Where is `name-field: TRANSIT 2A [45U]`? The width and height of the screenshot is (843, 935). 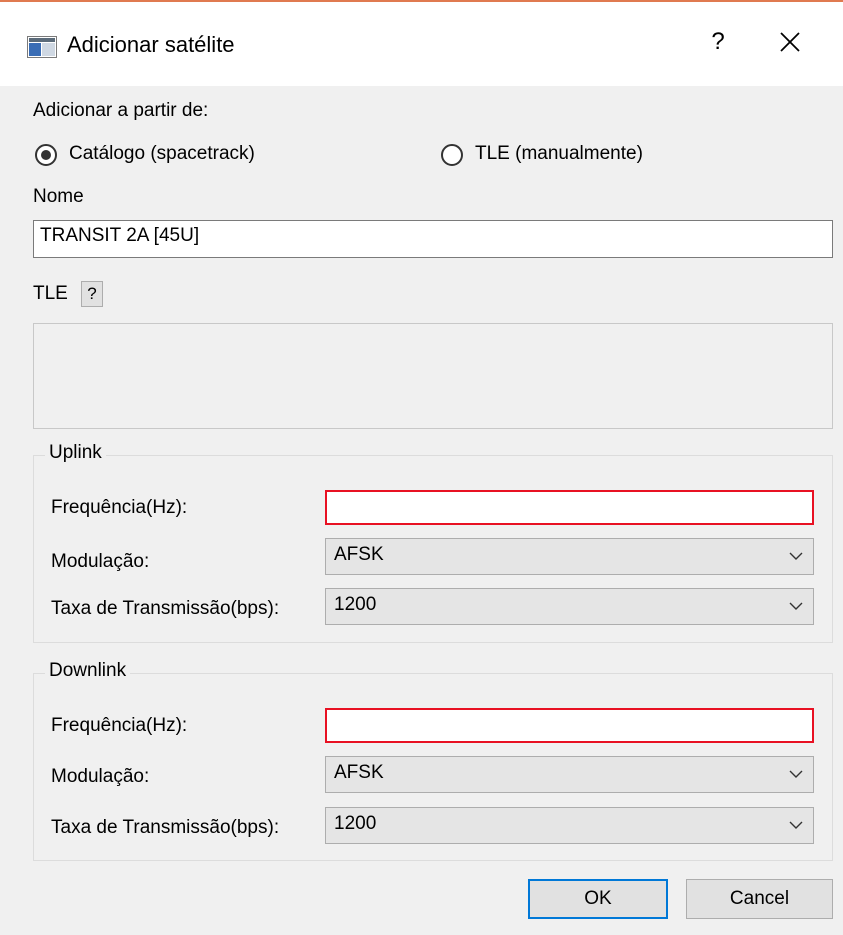 name-field: TRANSIT 2A [45U] is located at coordinates (433, 239).